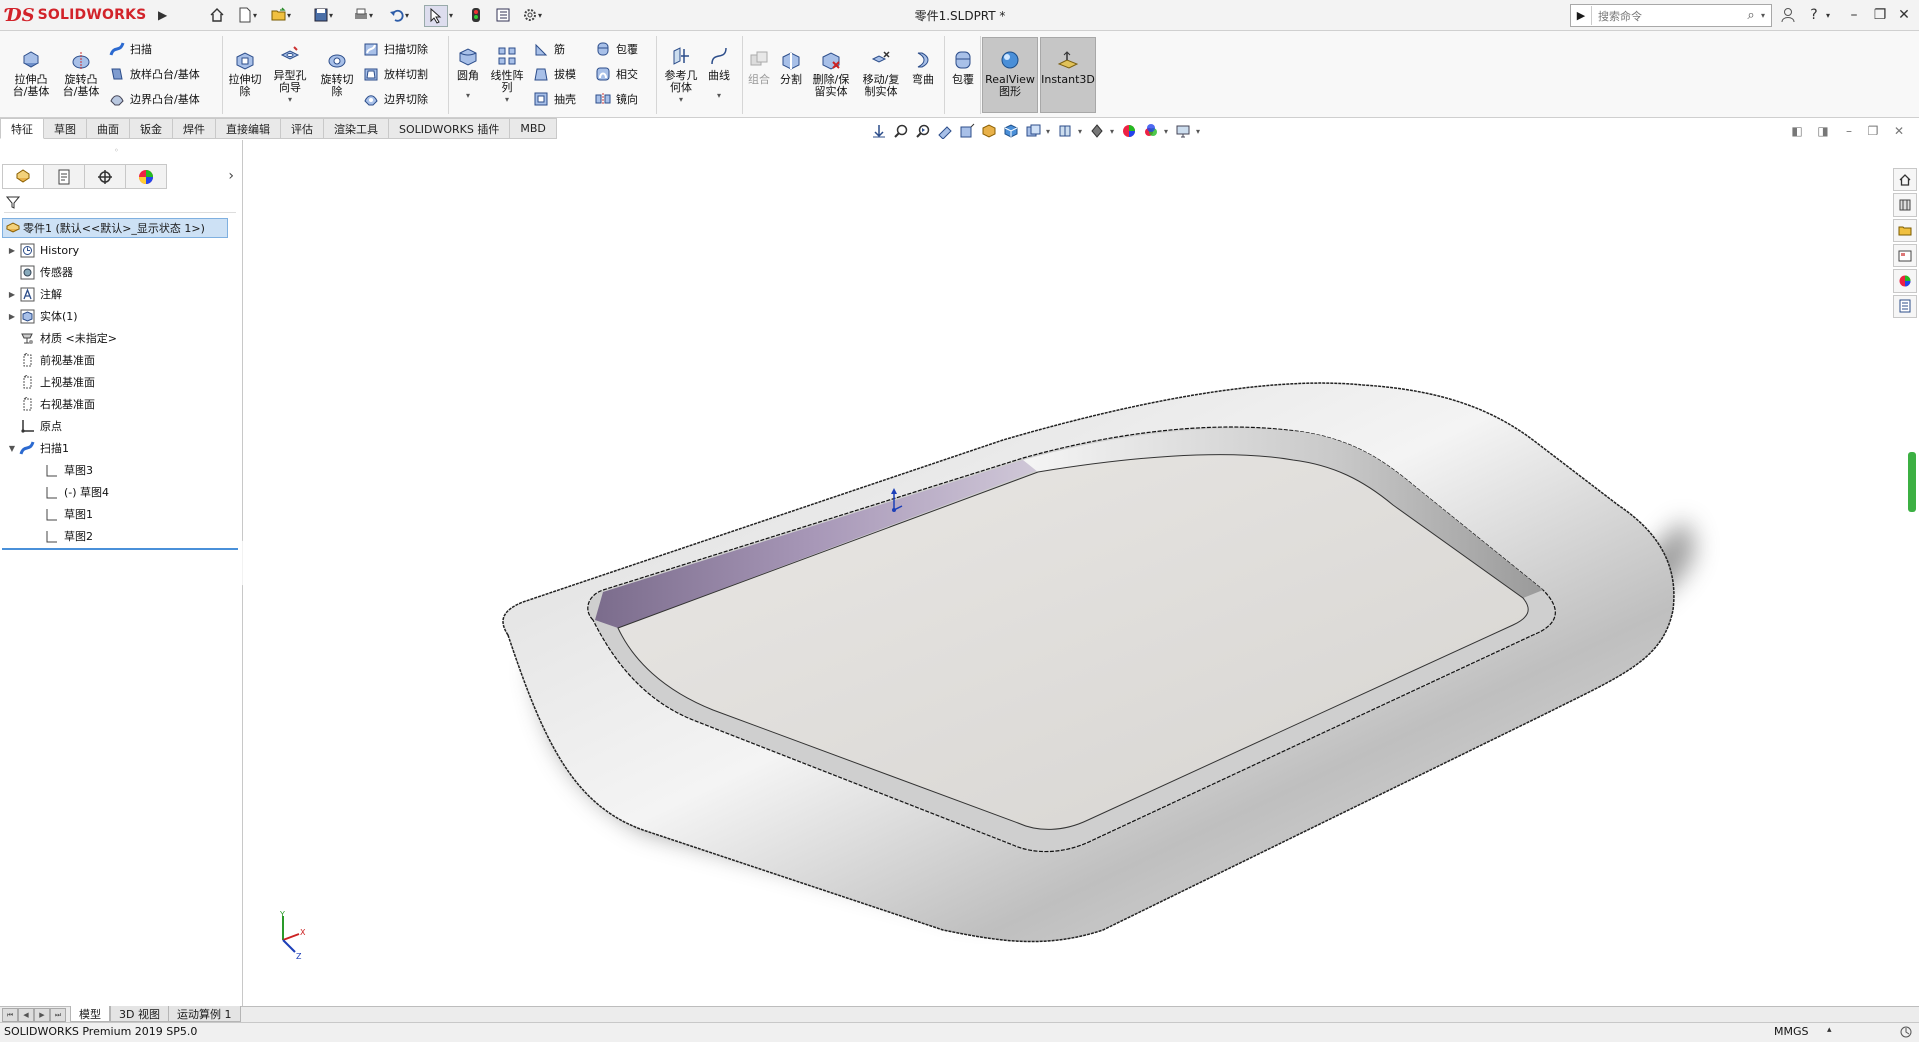  What do you see at coordinates (337, 73) in the screenshot?
I see `revolve-cut-button: 旋转切 除` at bounding box center [337, 73].